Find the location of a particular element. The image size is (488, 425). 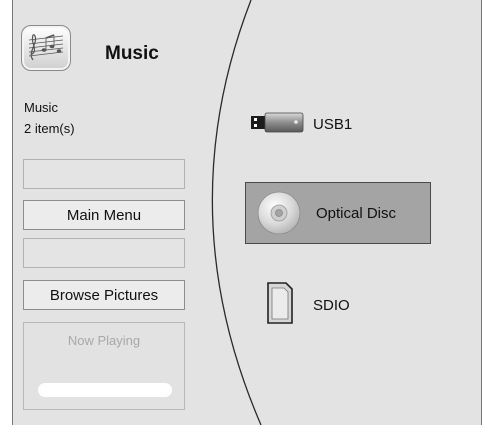

device-label-usb1: USB1 is located at coordinates (333, 124).